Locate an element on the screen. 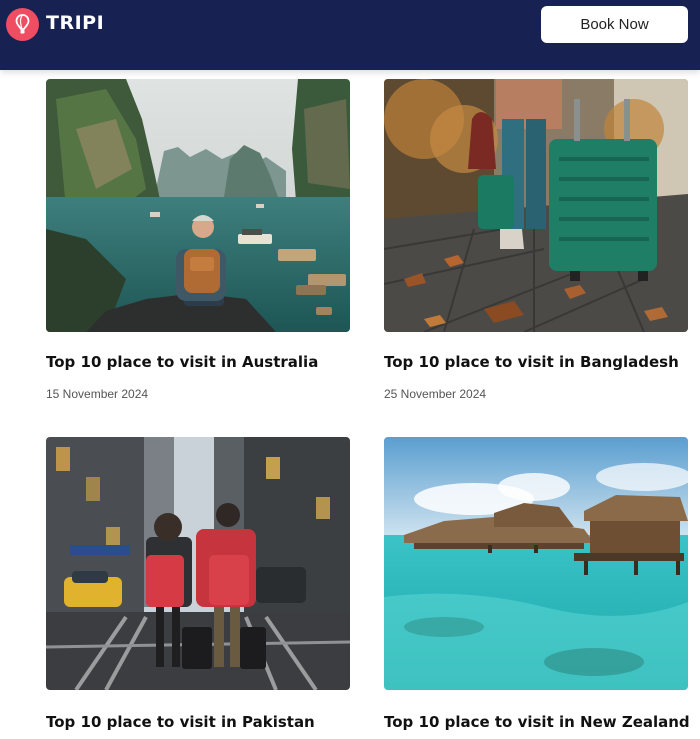  post-image-bay is located at coordinates (198, 205).